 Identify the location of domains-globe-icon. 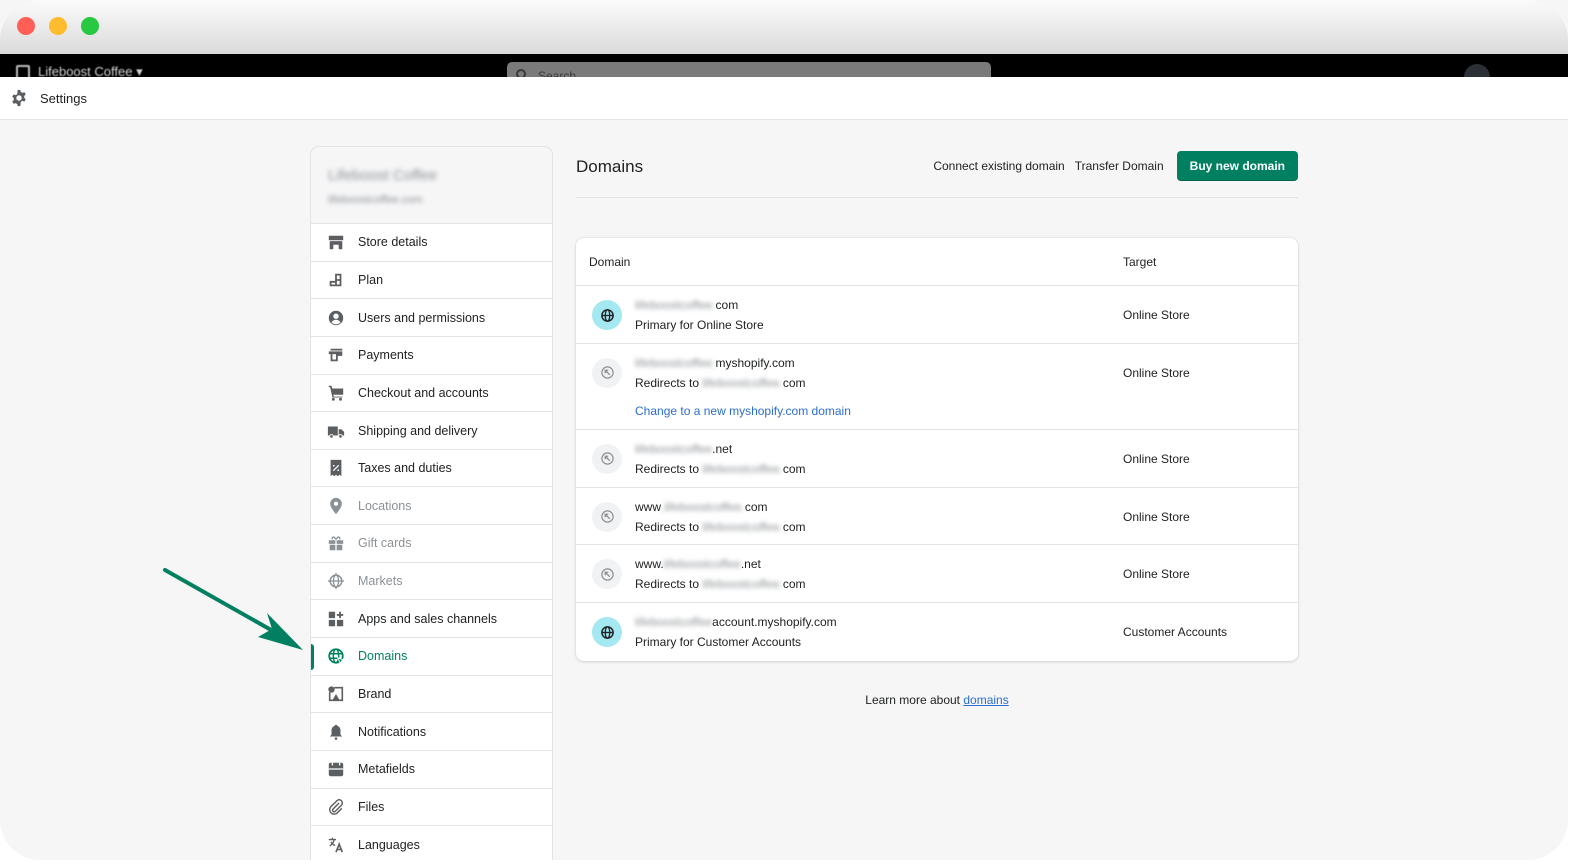
(336, 657).